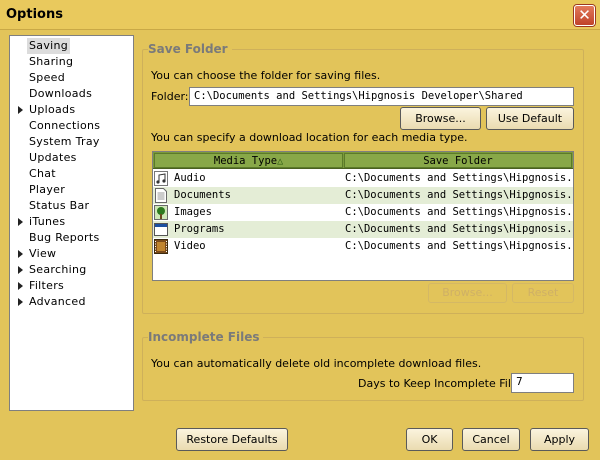  What do you see at coordinates (70, 174) in the screenshot?
I see `nav-item-chat: Chat` at bounding box center [70, 174].